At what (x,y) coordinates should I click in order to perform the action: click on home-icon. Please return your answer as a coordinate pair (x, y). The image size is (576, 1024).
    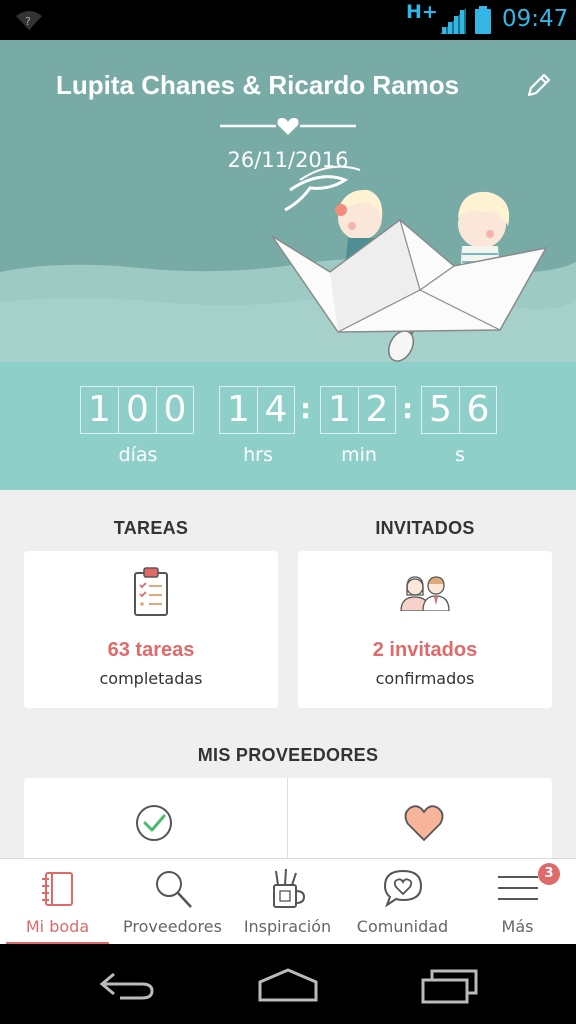
    Looking at the image, I should click on (288, 985).